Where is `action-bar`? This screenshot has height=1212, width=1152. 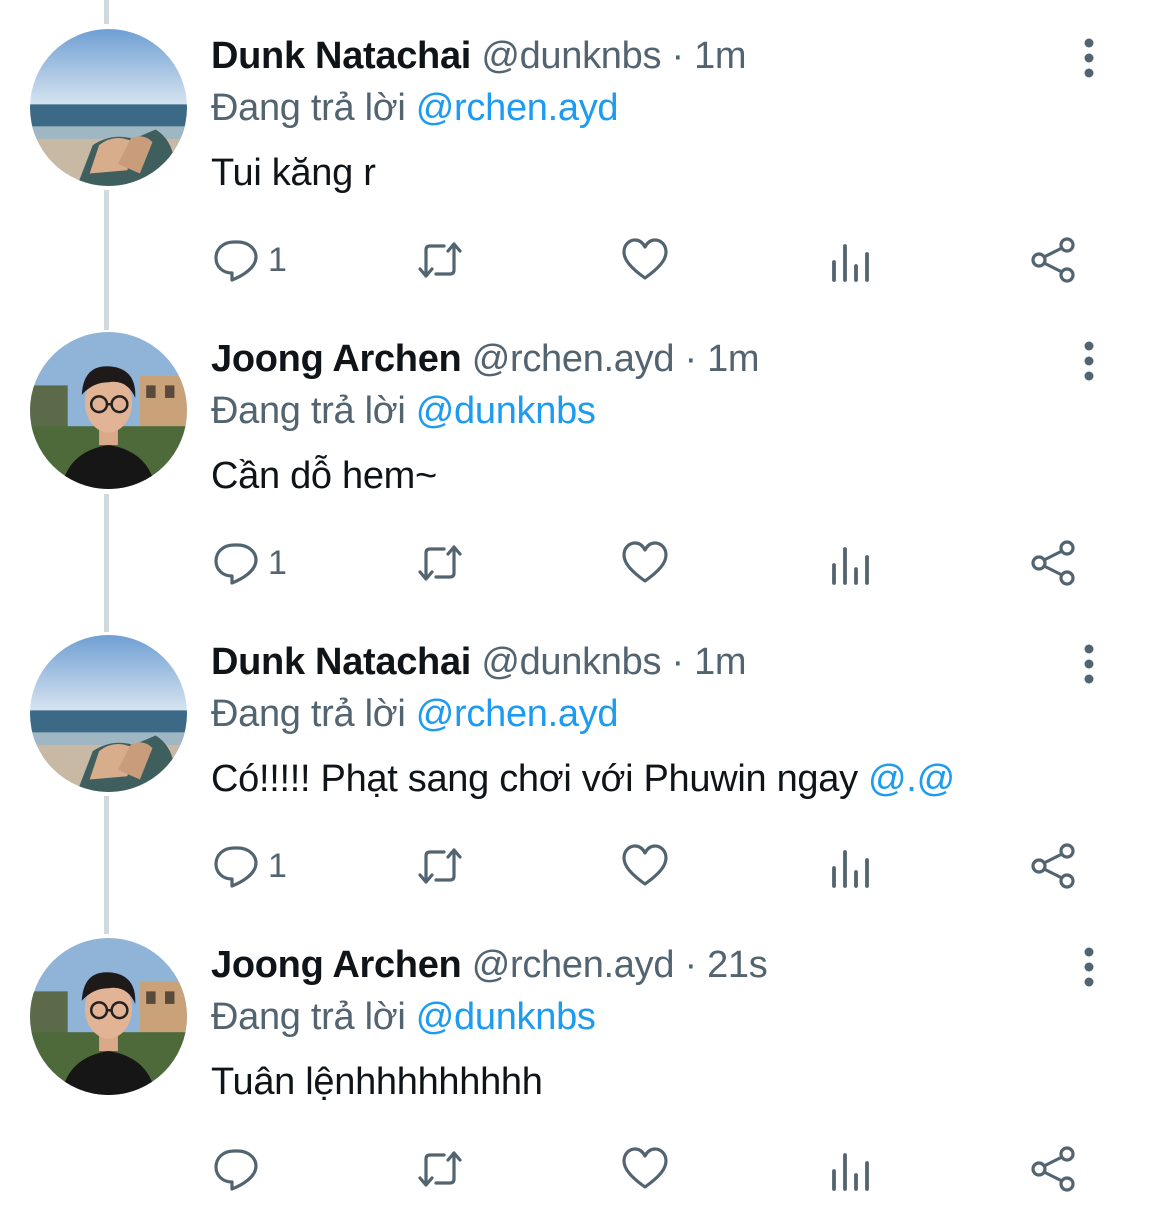
action-bar is located at coordinates (576, 1171).